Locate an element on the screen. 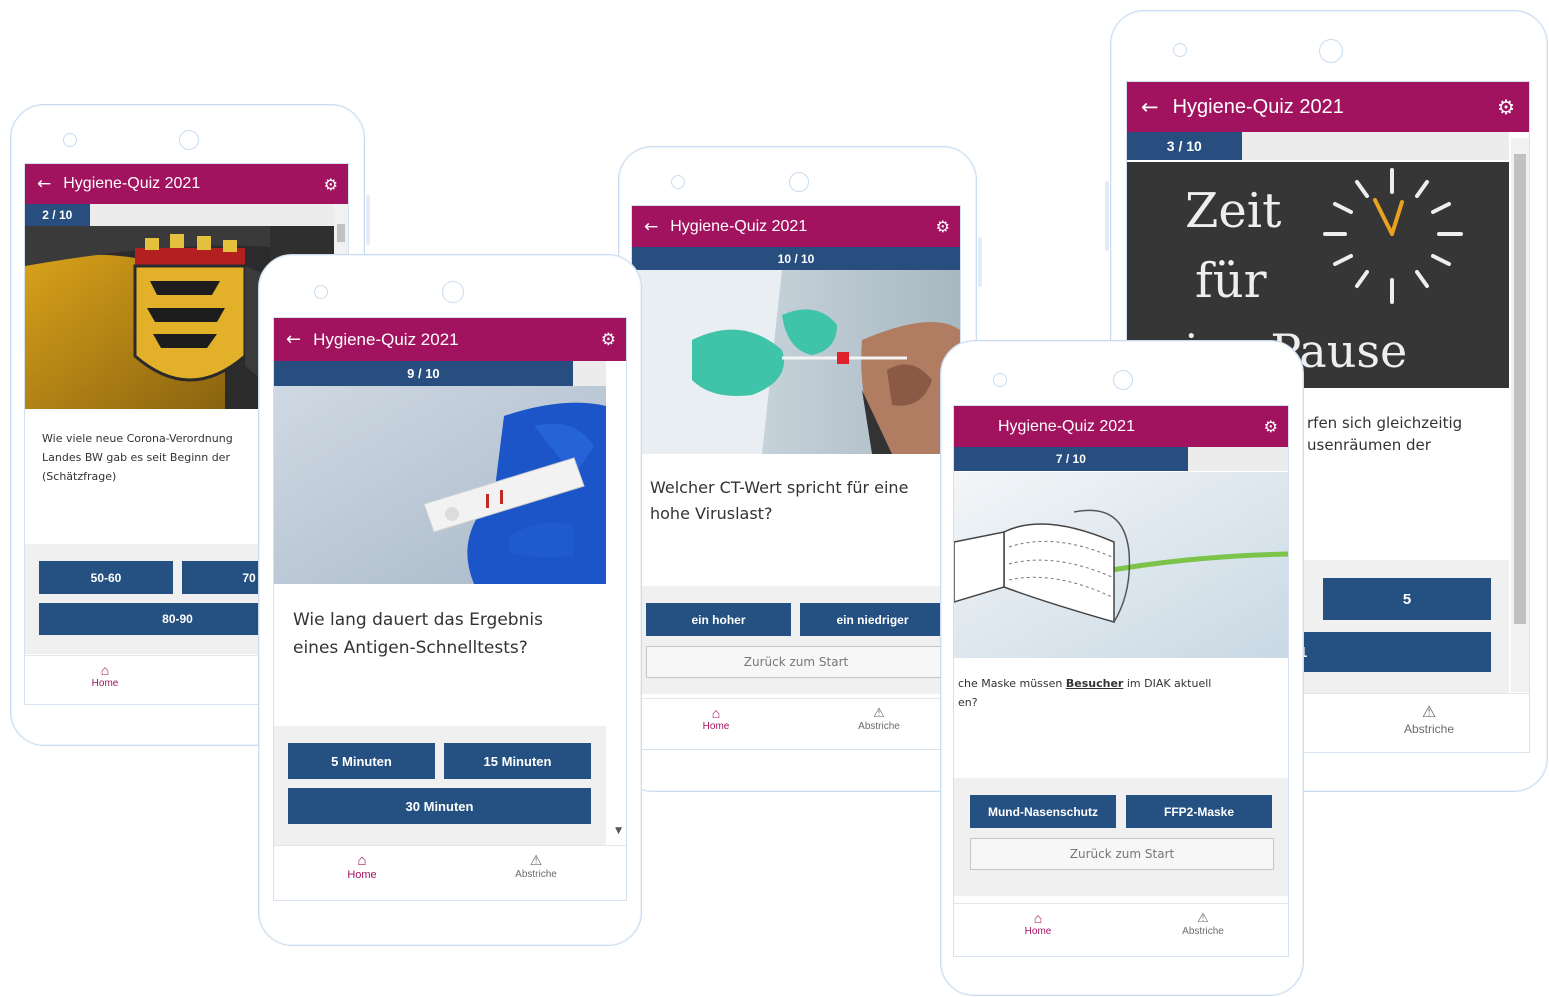  progress-label: 7 / 10 is located at coordinates (1070, 459).